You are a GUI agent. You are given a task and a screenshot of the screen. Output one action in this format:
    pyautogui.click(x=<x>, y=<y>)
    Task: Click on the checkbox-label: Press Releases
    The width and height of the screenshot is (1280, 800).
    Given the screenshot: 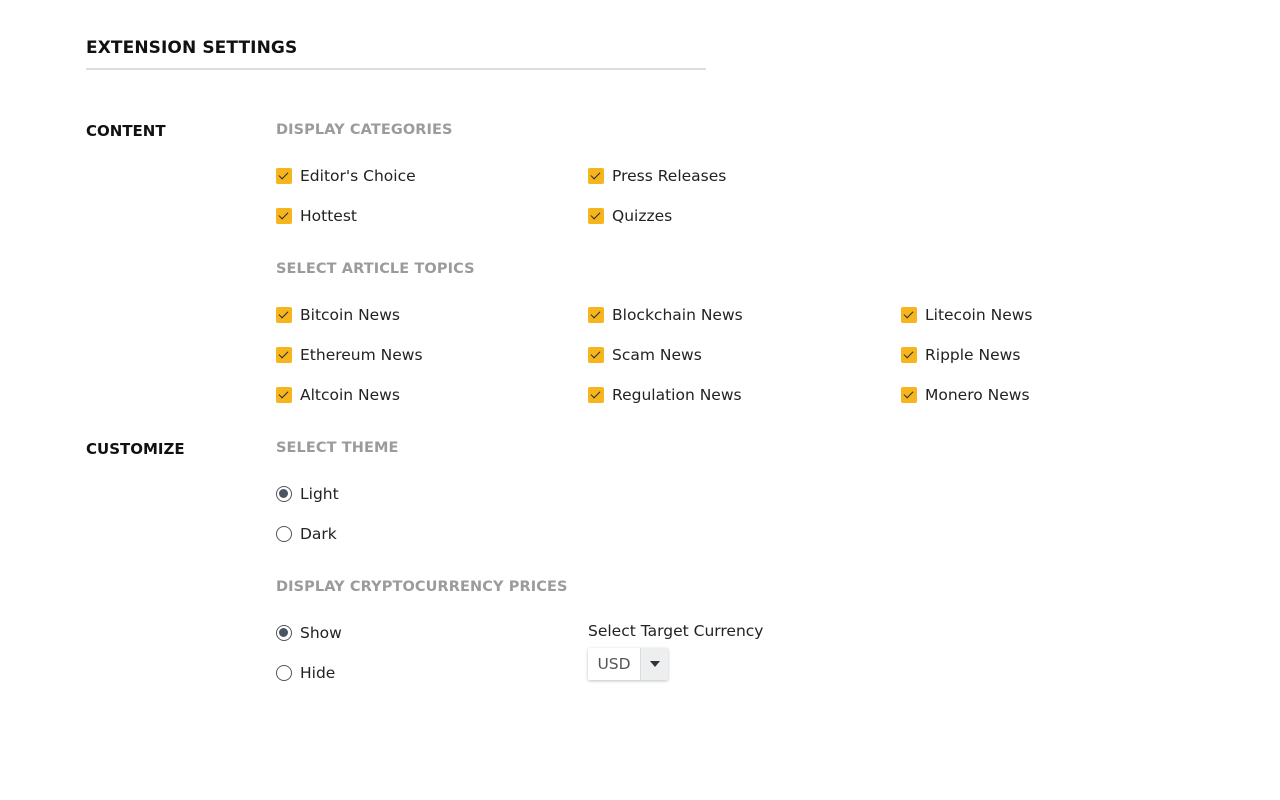 What is the action you would take?
    pyautogui.click(x=669, y=176)
    